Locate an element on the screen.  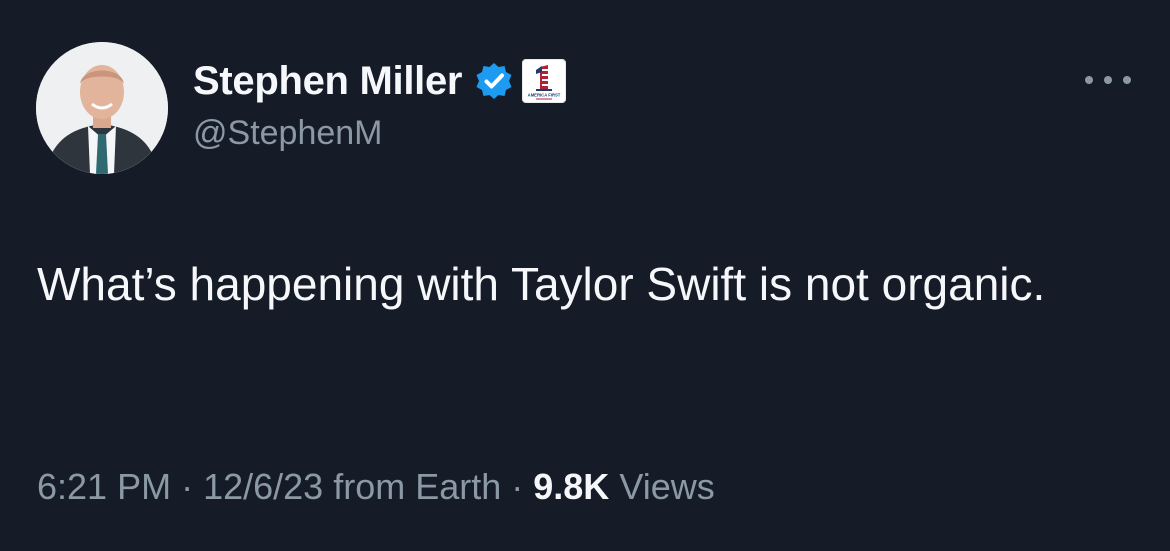
verified-badge-icon is located at coordinates (494, 81).